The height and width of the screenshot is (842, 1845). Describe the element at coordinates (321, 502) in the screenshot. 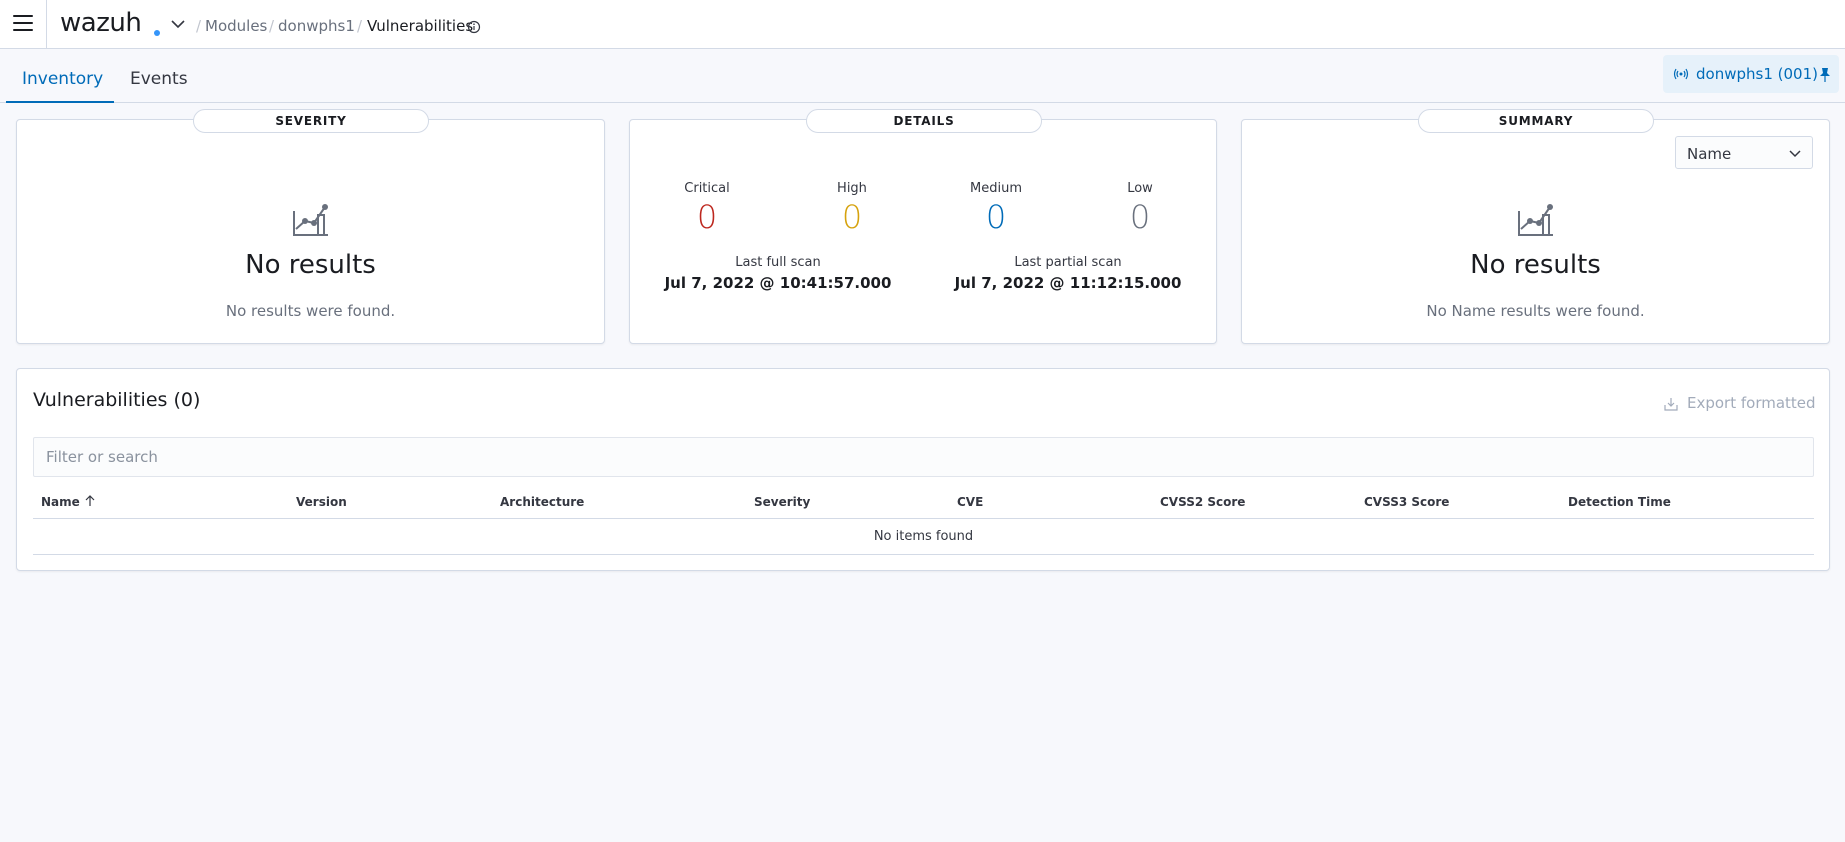

I see `column-header-version: Version` at that location.